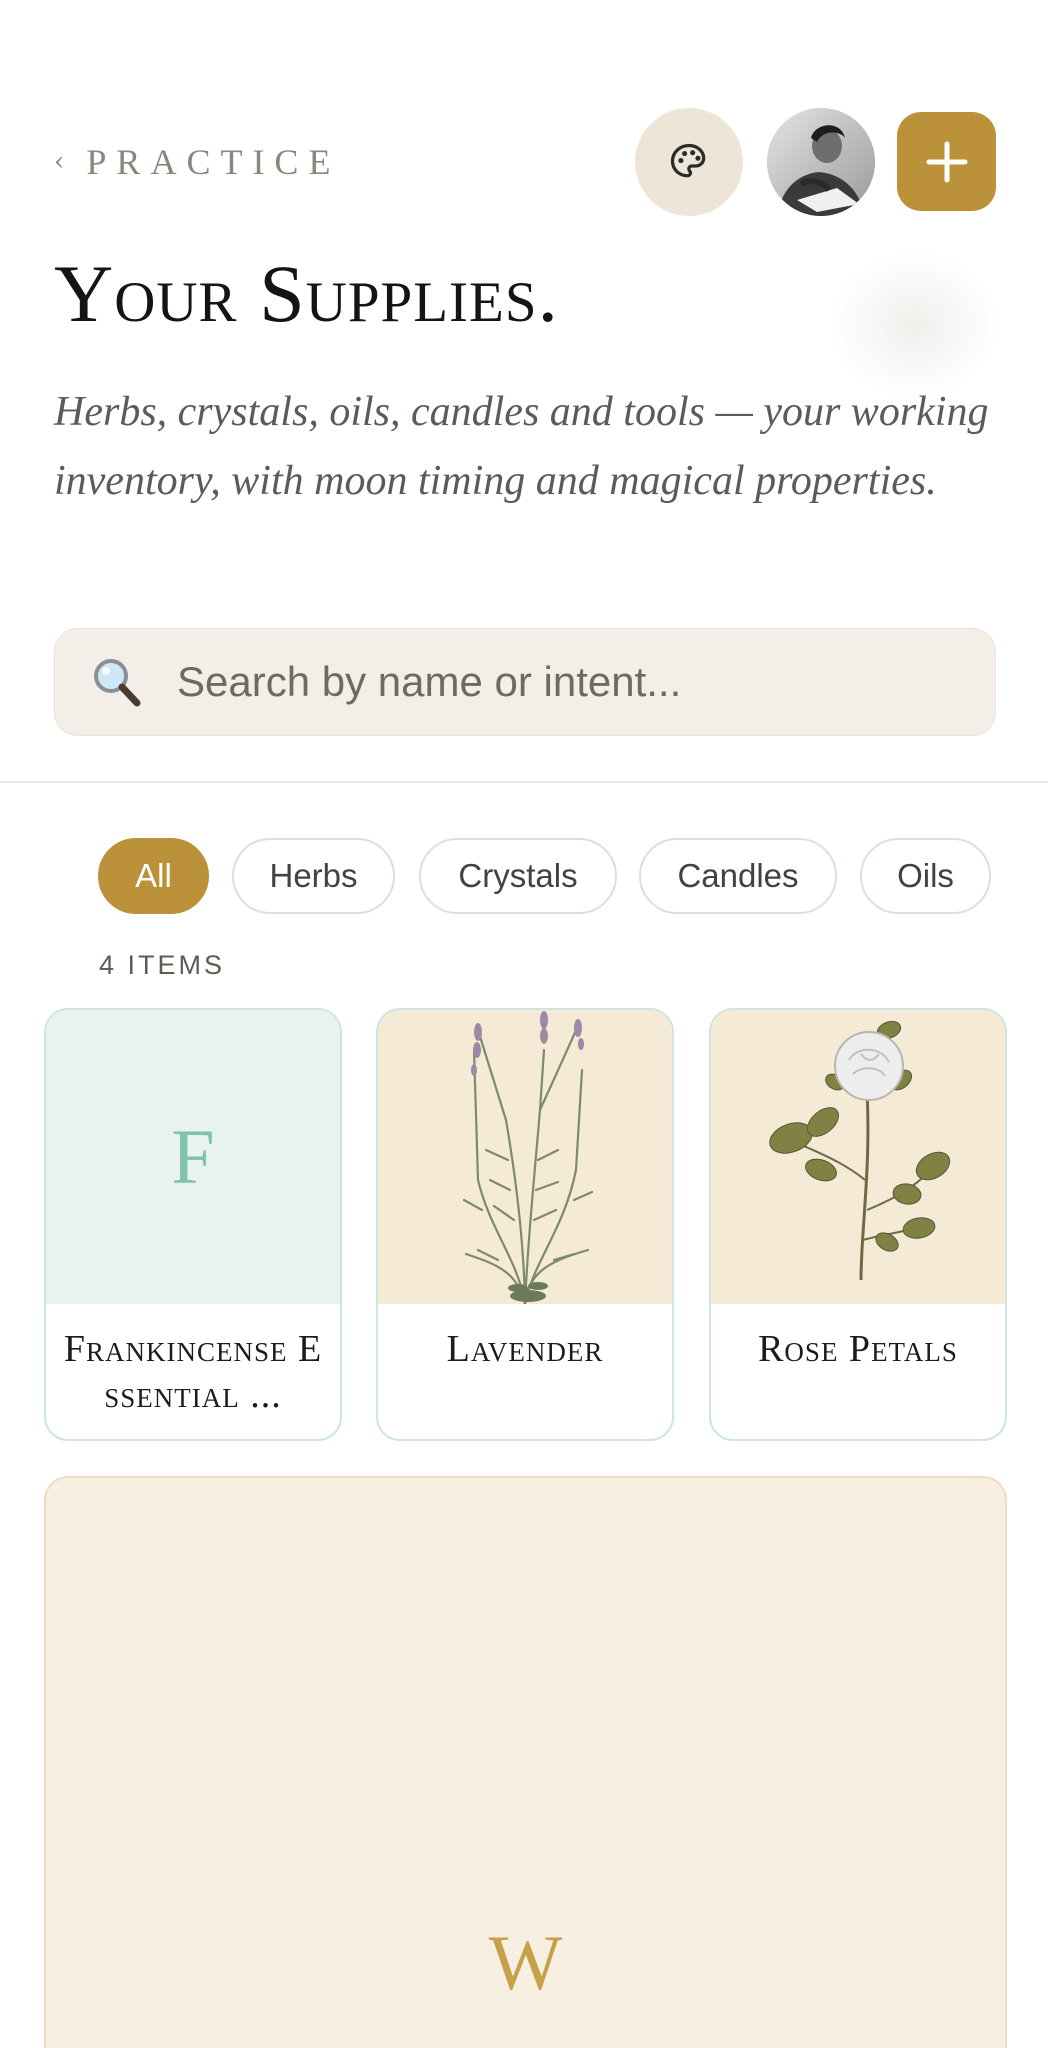 This screenshot has height=2048, width=1048. I want to click on rose-illustration, so click(858, 1157).